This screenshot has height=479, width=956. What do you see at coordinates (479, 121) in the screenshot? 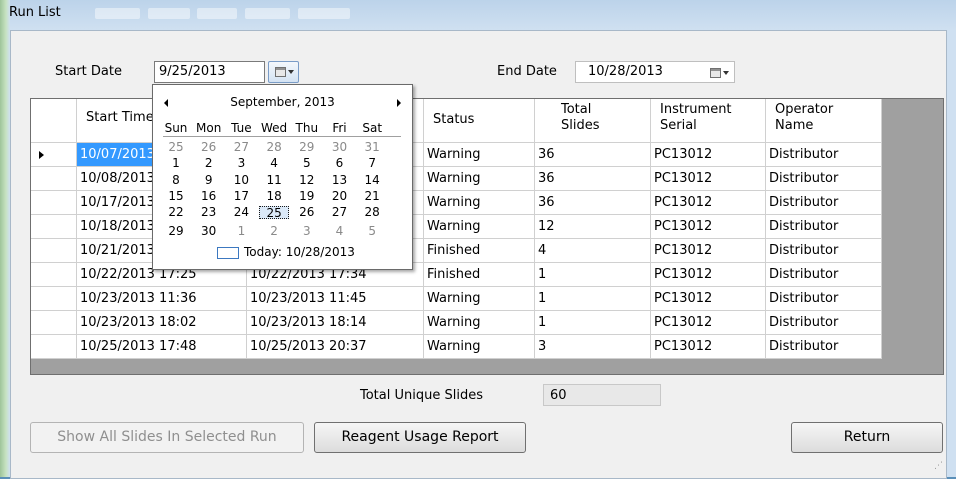
I see `column-header-status: Status` at bounding box center [479, 121].